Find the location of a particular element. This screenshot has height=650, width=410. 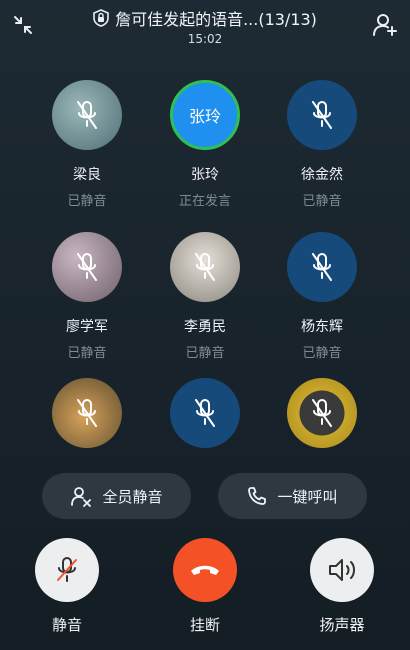

top-bar: 詹可佳发起的语音...(13/13) 15:02 is located at coordinates (205, 26).